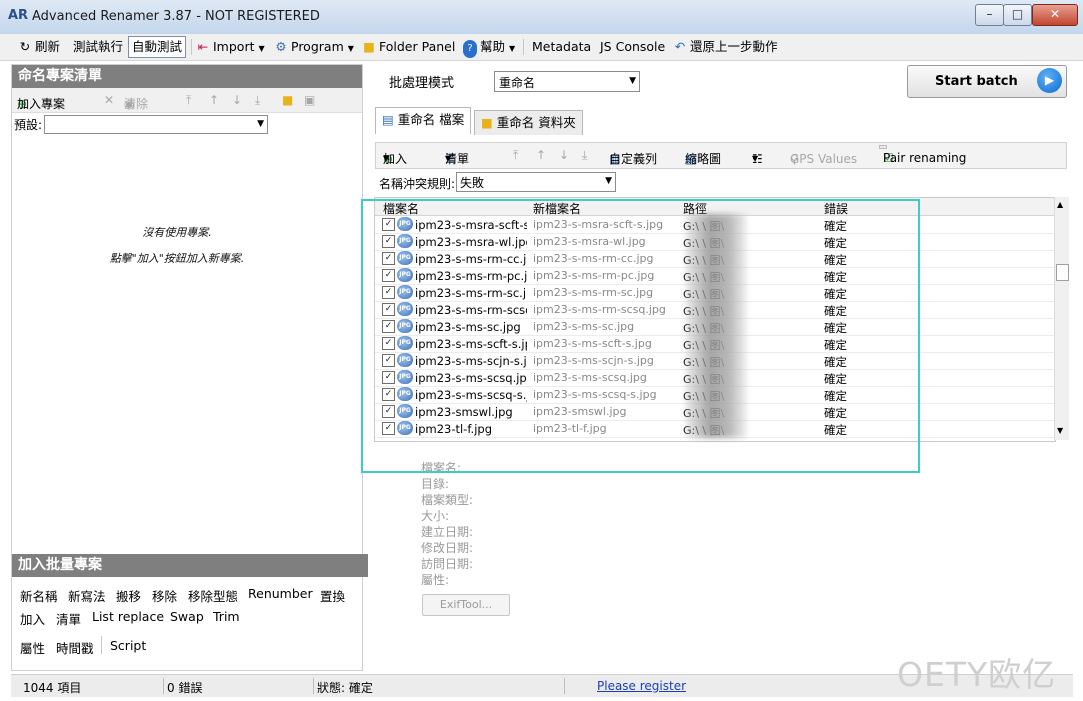 Image resolution: width=1083 pixels, height=701 pixels. I want to click on start-batch-button: Start batch ▶, so click(987, 81).